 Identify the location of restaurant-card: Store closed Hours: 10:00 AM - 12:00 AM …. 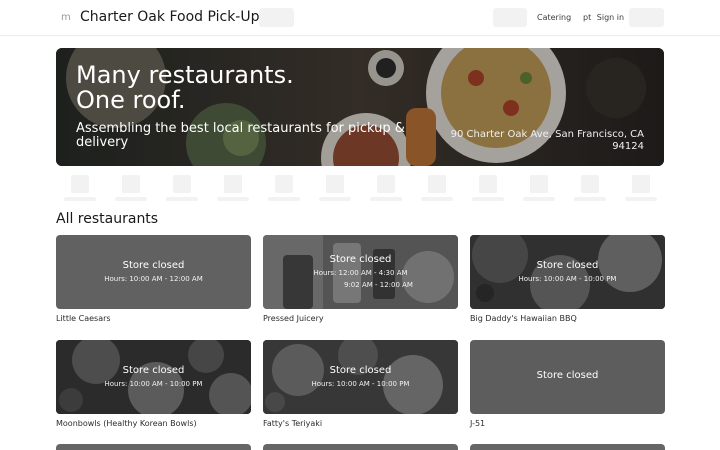
(153, 281).